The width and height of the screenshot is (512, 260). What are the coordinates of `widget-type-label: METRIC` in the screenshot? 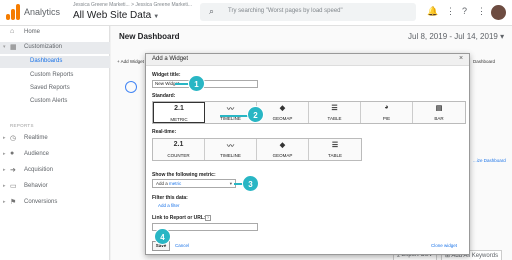 It's located at (179, 119).